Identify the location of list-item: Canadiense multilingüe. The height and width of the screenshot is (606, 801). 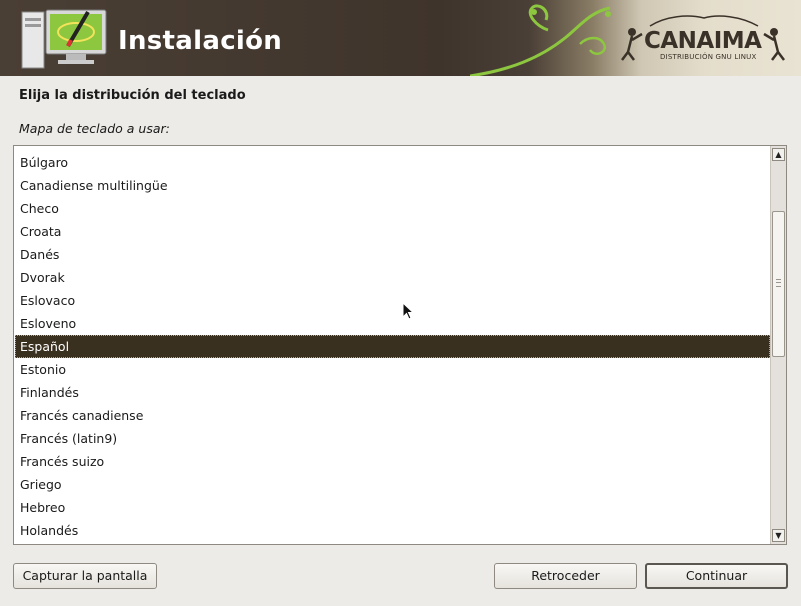
(392, 185).